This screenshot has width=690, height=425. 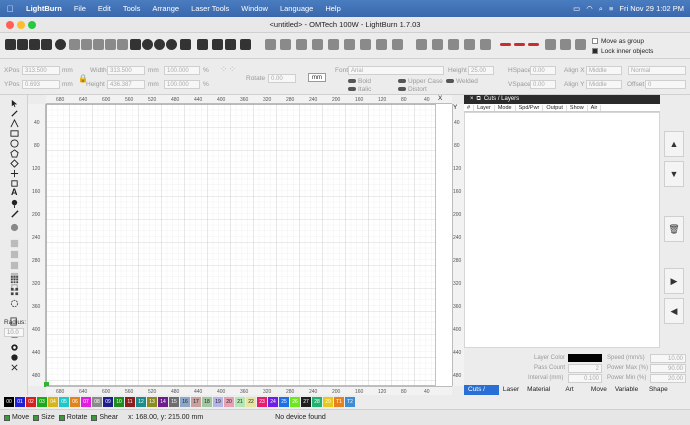 I want to click on align-left-icon, so click(x=270, y=44).